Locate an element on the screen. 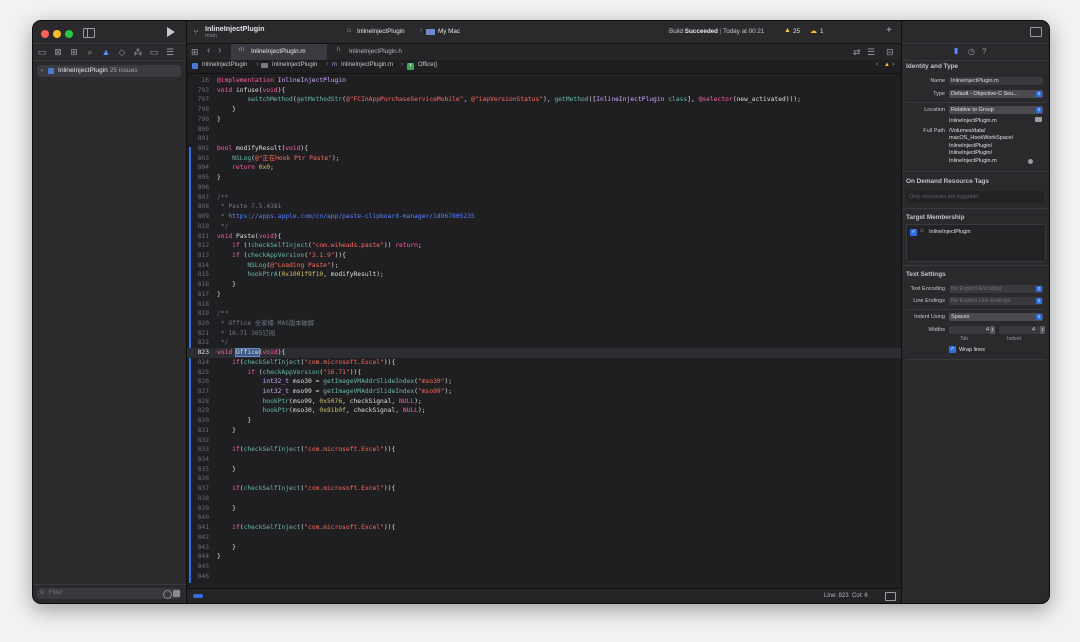  jumpbar-file: InlineInjectPlugin.m is located at coordinates (367, 65).